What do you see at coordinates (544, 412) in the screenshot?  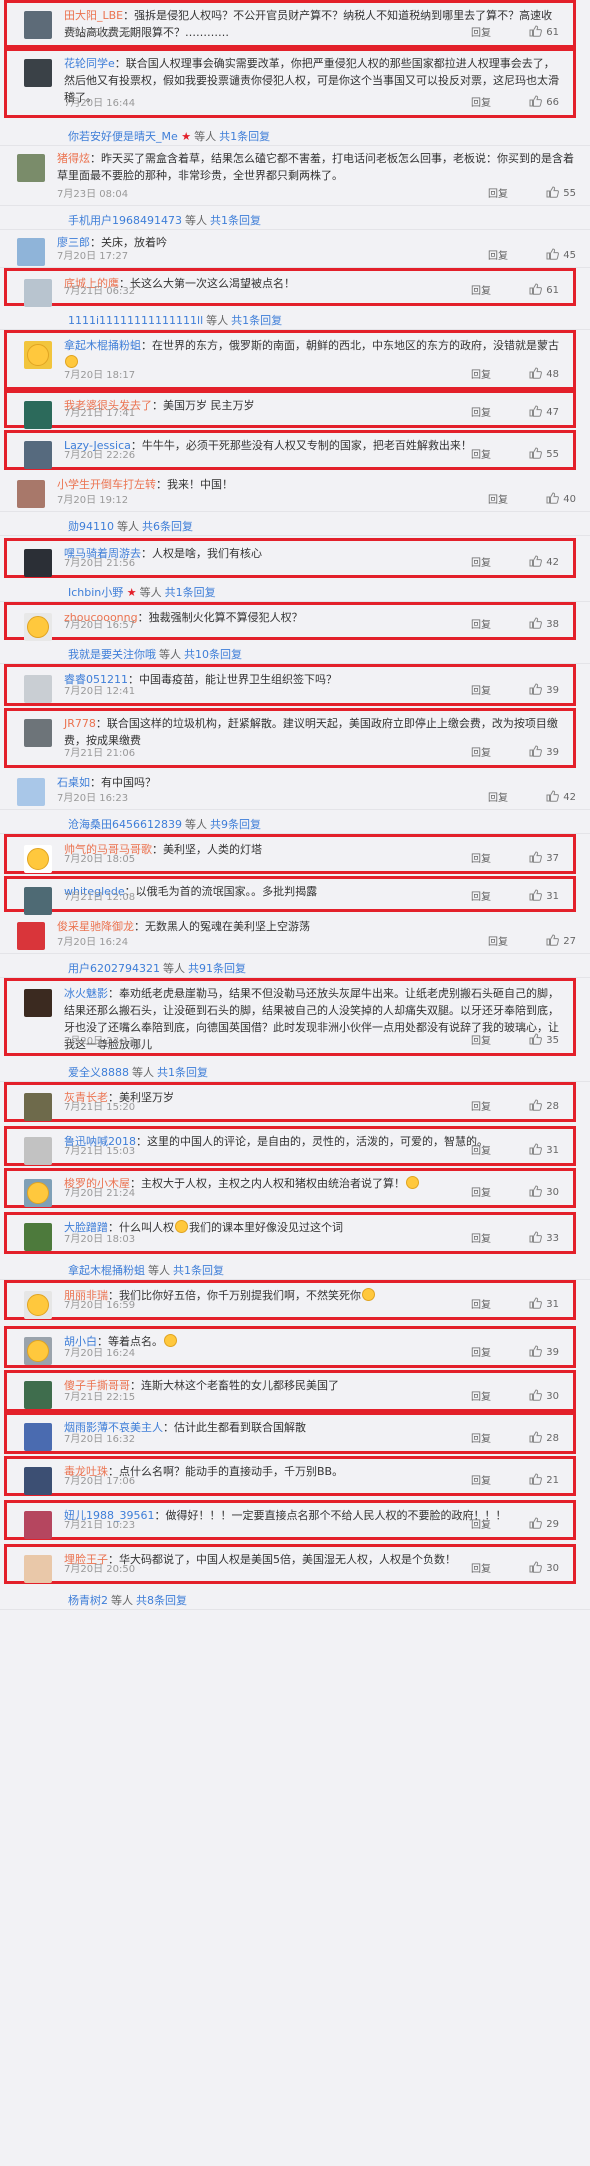 I see `like-button: 47` at bounding box center [544, 412].